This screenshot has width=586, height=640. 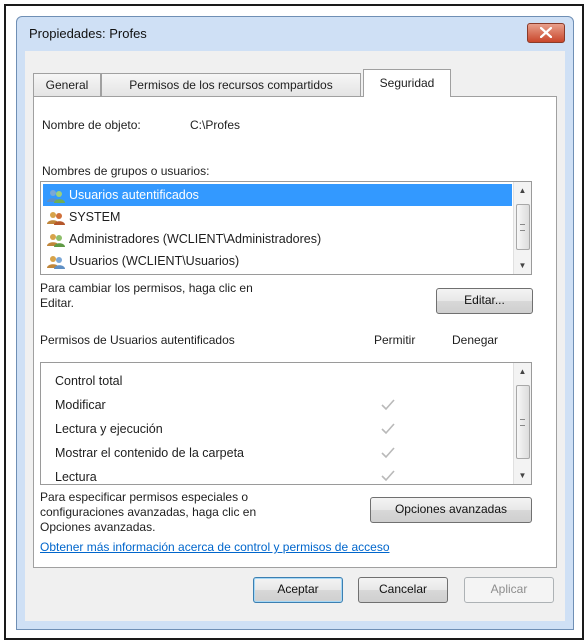 What do you see at coordinates (88, 33) in the screenshot?
I see `window-title: Propiedades: Profes` at bounding box center [88, 33].